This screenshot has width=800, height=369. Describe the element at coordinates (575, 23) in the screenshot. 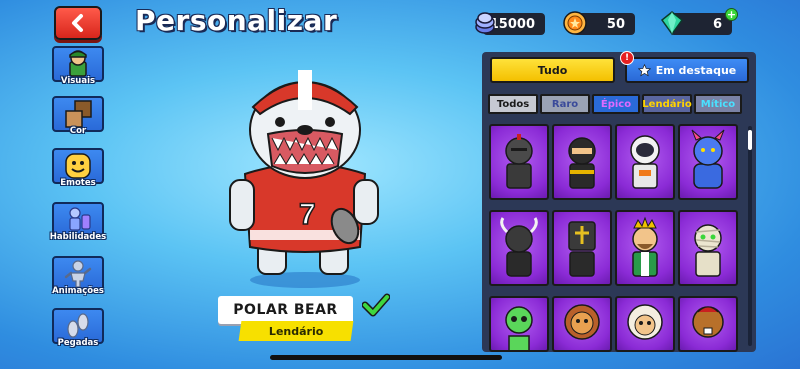

I see `trophy-icon` at that location.